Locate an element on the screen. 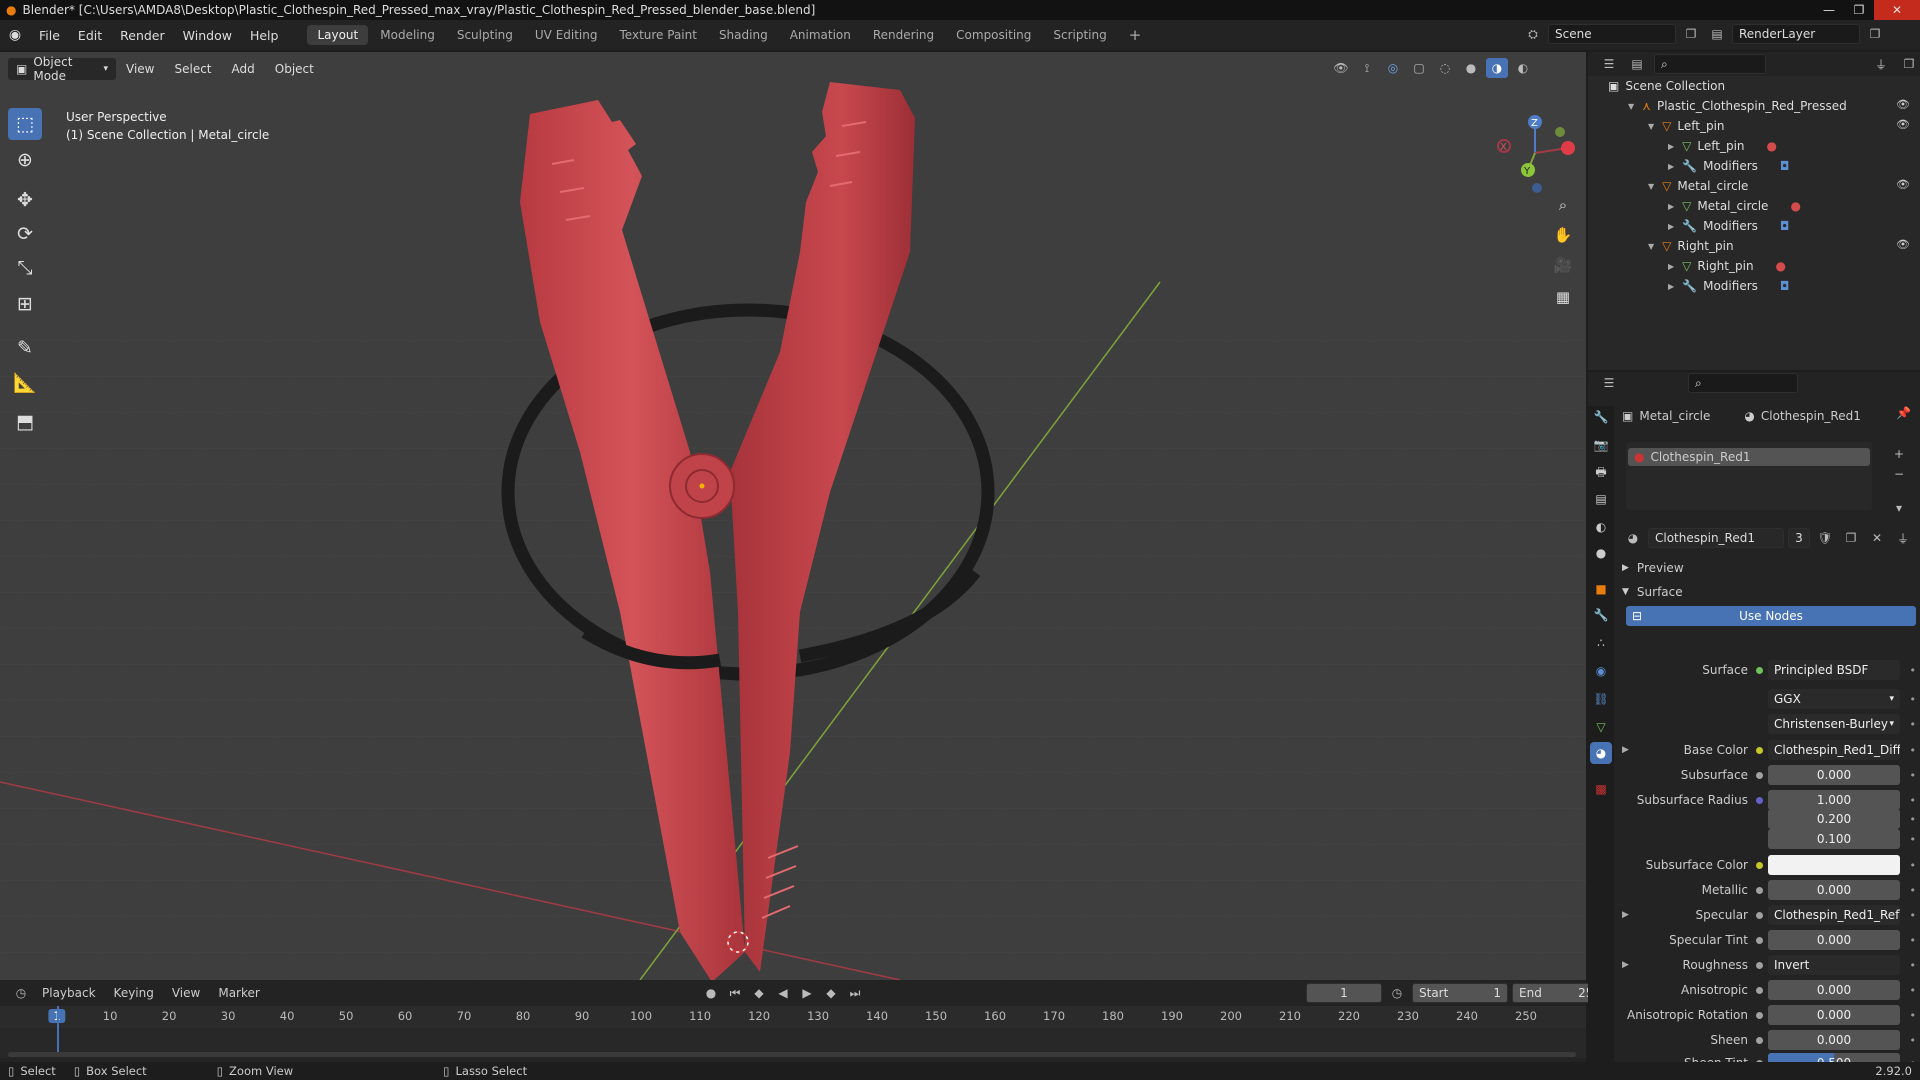 The height and width of the screenshot is (1080, 1920). menu-add: Add is located at coordinates (243, 69).